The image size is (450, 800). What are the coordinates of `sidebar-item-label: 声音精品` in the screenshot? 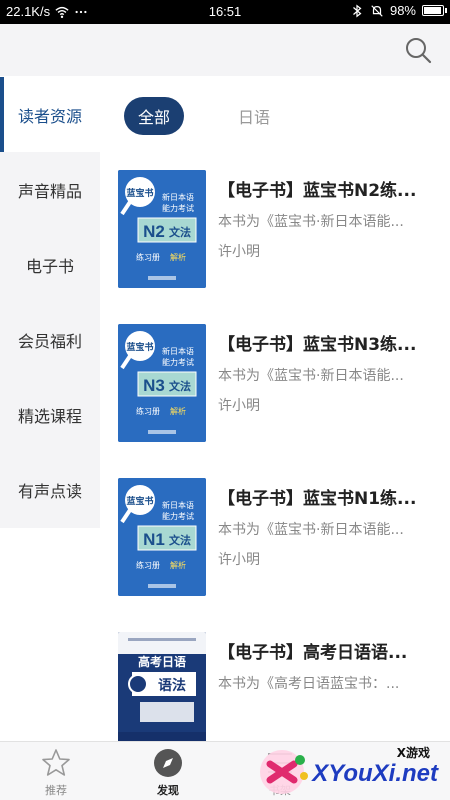 It's located at (49, 191).